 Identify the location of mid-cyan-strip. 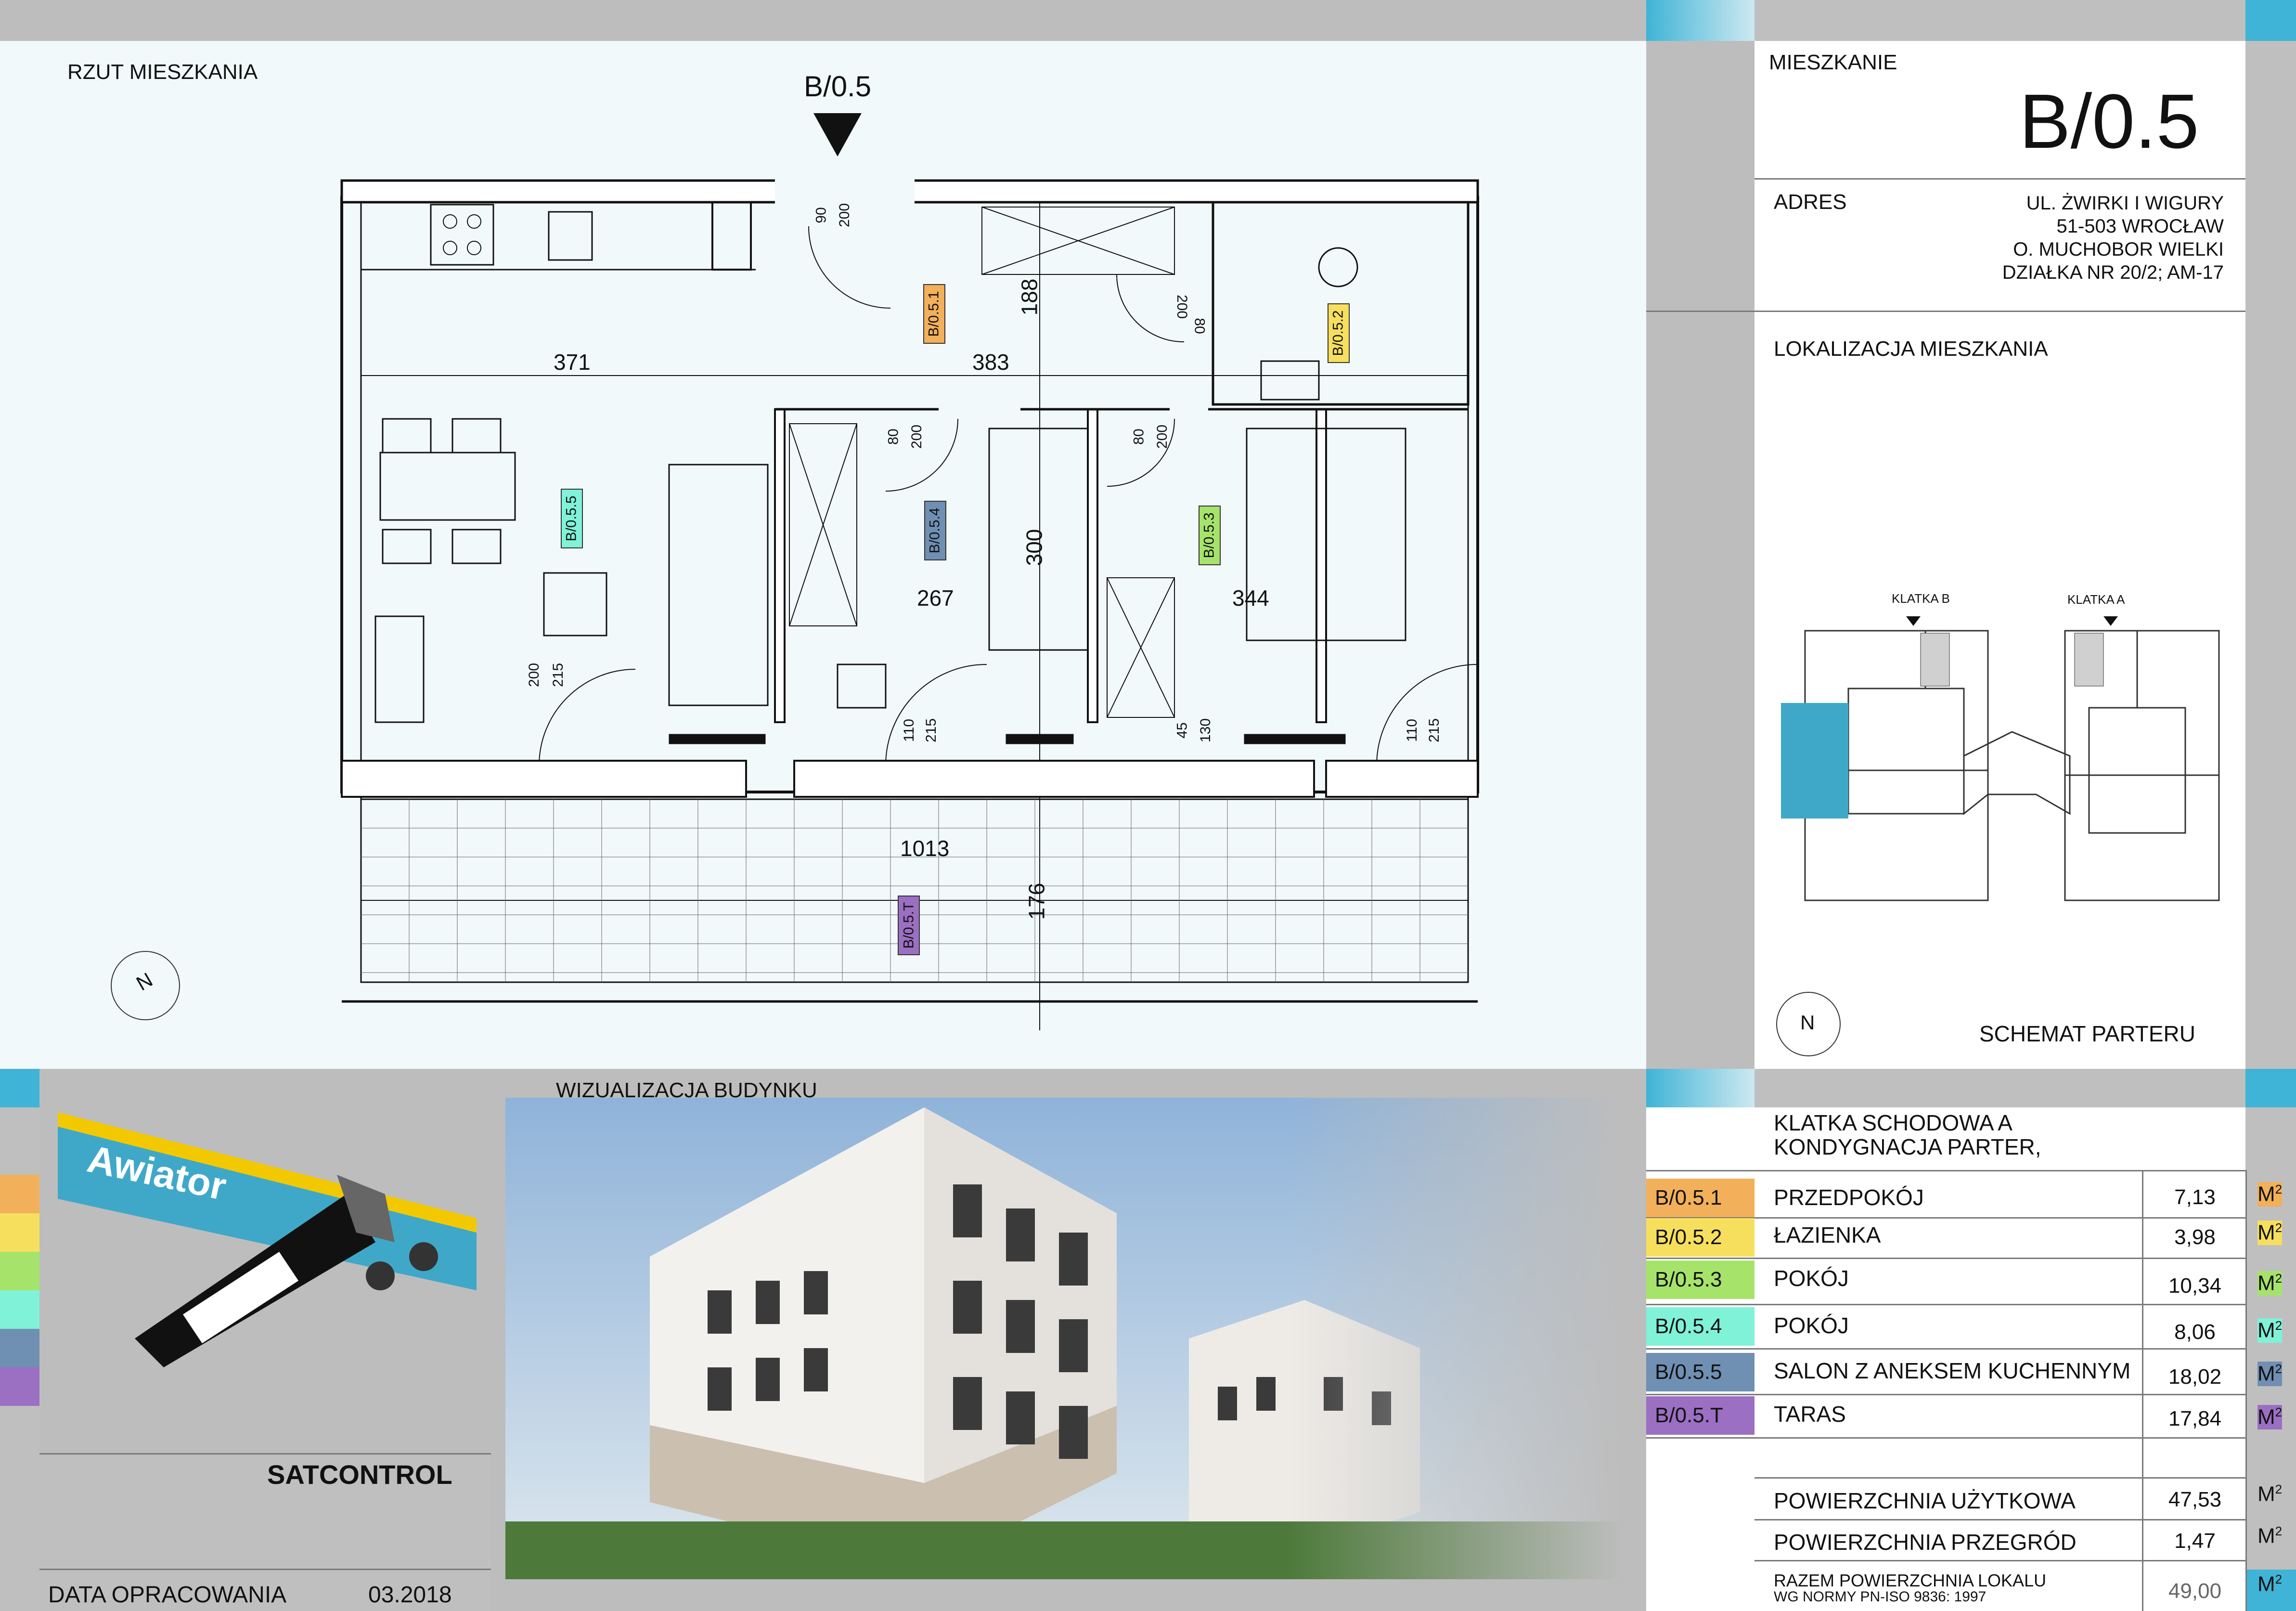
(19, 1088).